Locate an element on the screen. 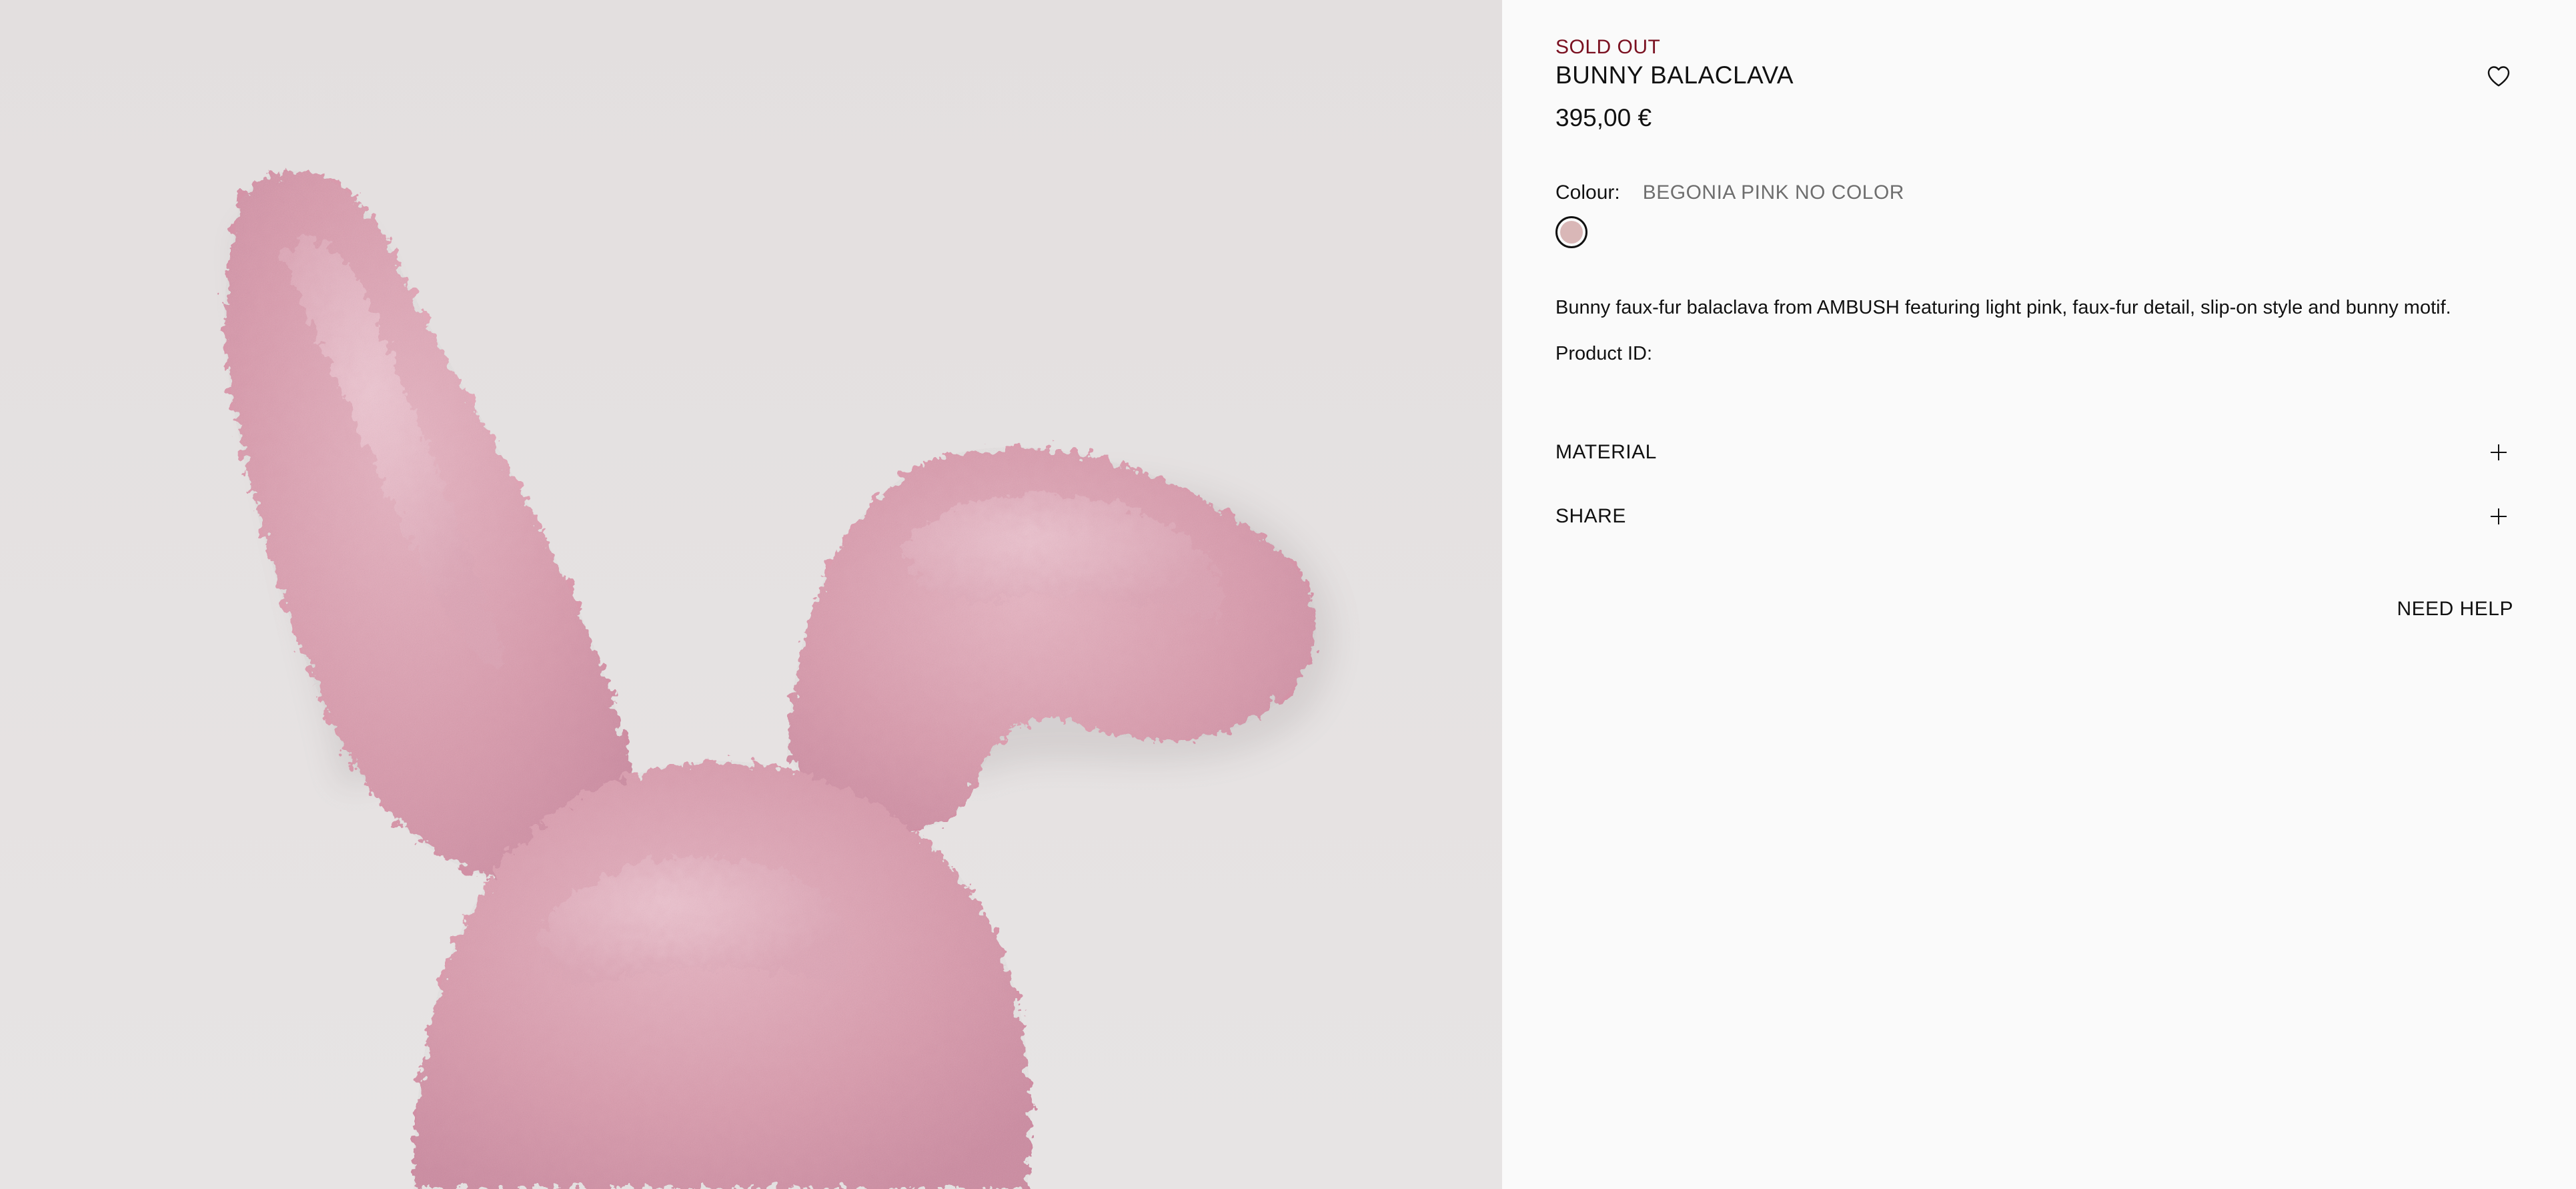  material-accordion: MATERIAL is located at coordinates (2033, 452).